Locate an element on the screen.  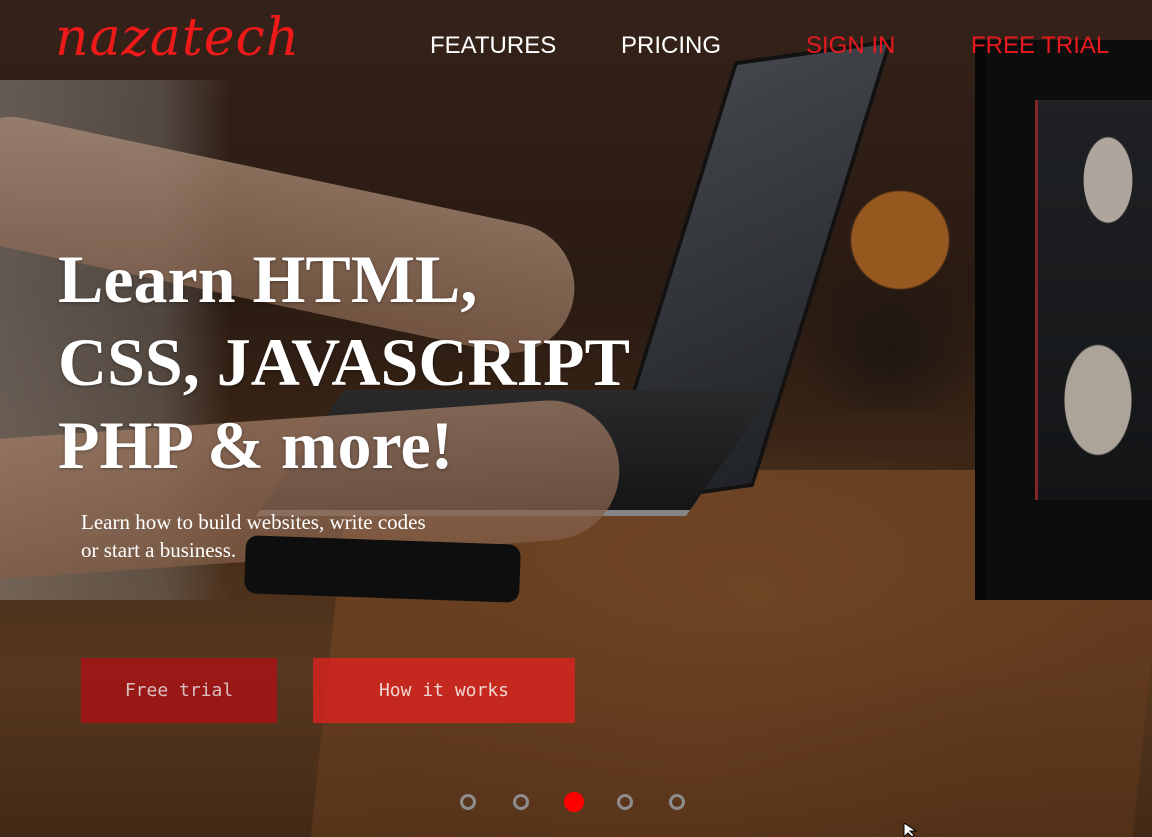
carousel-indicators is located at coordinates (580, 805).